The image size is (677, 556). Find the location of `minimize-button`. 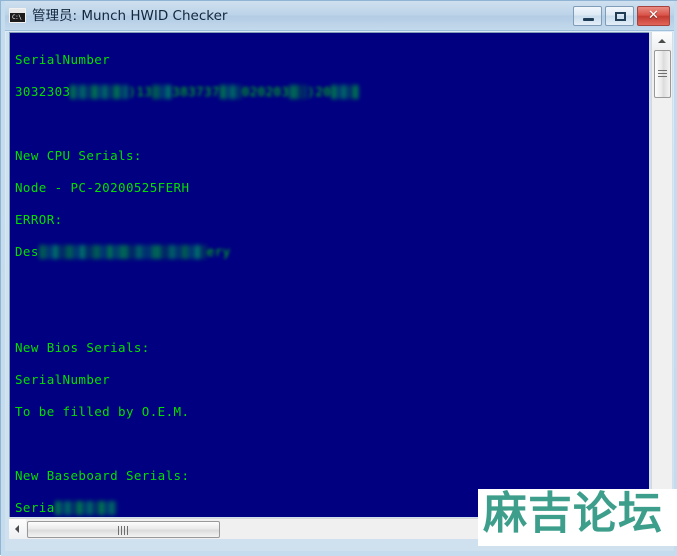

minimize-button is located at coordinates (587, 16).